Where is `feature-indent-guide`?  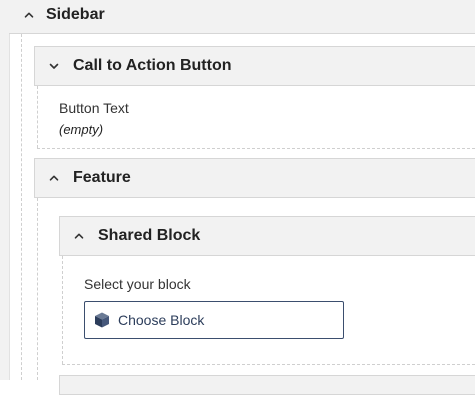 feature-indent-guide is located at coordinates (37, 289).